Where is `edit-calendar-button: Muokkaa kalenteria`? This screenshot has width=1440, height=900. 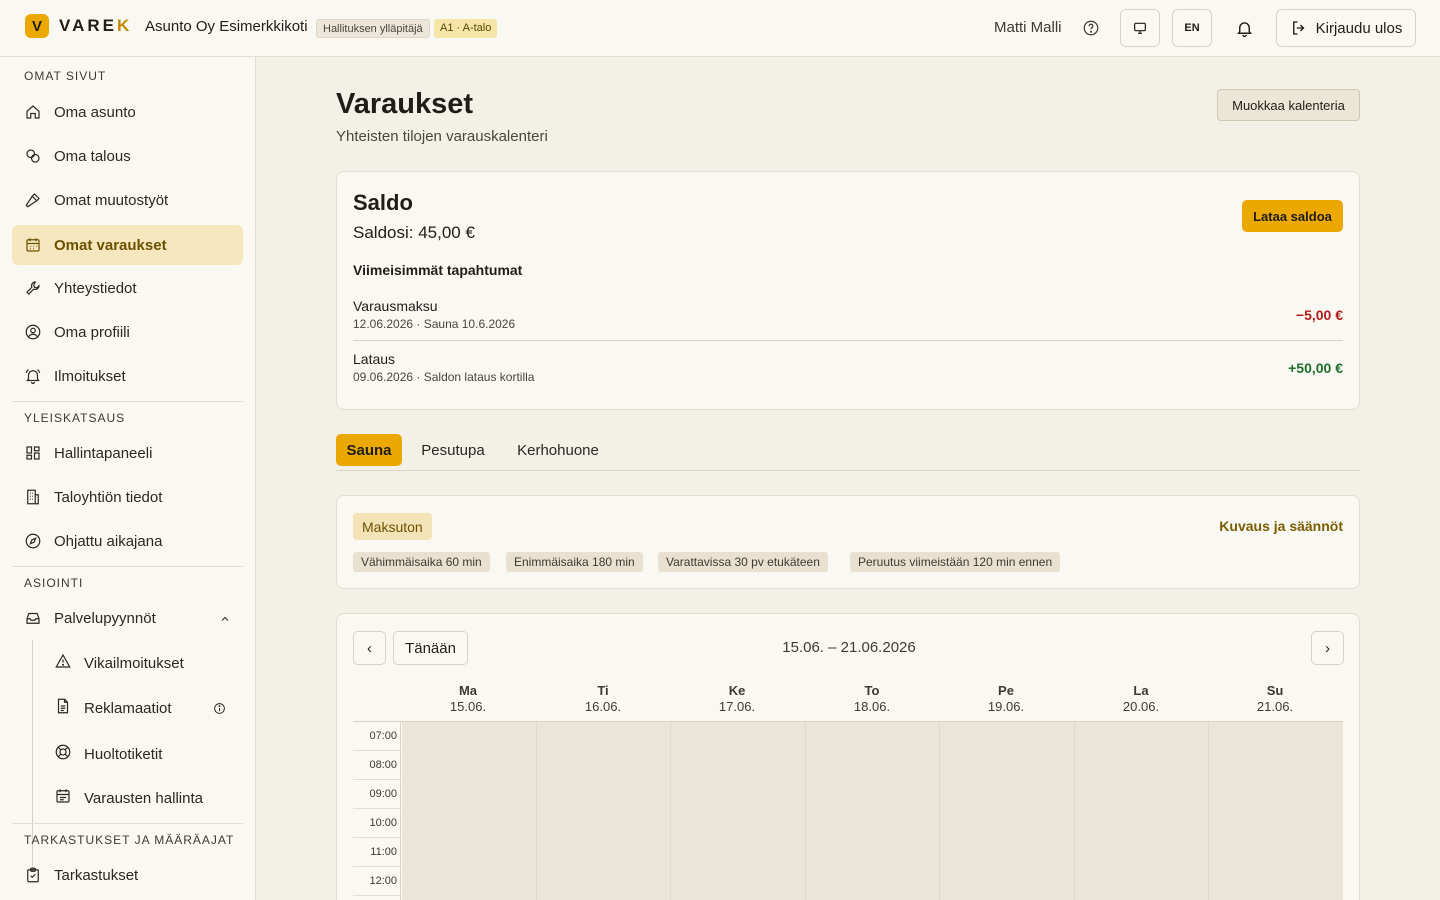 edit-calendar-button: Muokkaa kalenteria is located at coordinates (1288, 105).